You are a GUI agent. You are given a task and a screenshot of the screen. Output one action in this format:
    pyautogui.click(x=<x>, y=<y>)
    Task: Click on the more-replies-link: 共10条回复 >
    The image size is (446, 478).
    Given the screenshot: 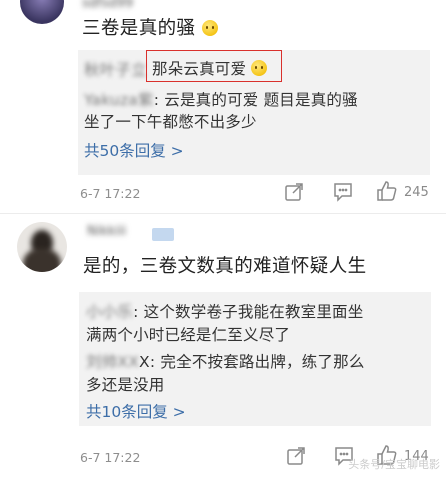 What is the action you would take?
    pyautogui.click(x=136, y=411)
    